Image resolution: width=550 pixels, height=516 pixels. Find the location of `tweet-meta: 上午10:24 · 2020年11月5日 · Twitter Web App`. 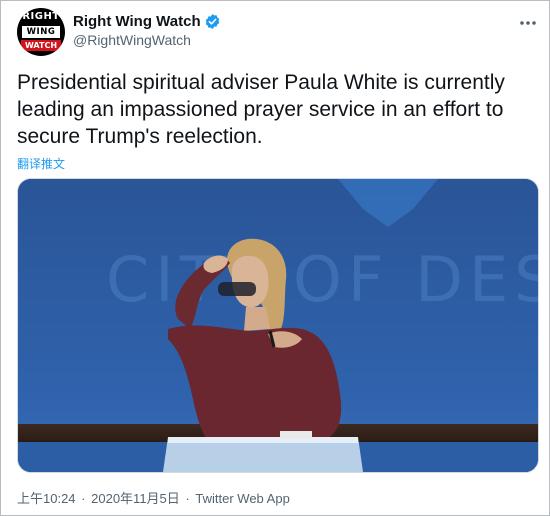

tweet-meta: 上午10:24 · 2020年11月5日 · Twitter Web App is located at coordinates (153, 497).